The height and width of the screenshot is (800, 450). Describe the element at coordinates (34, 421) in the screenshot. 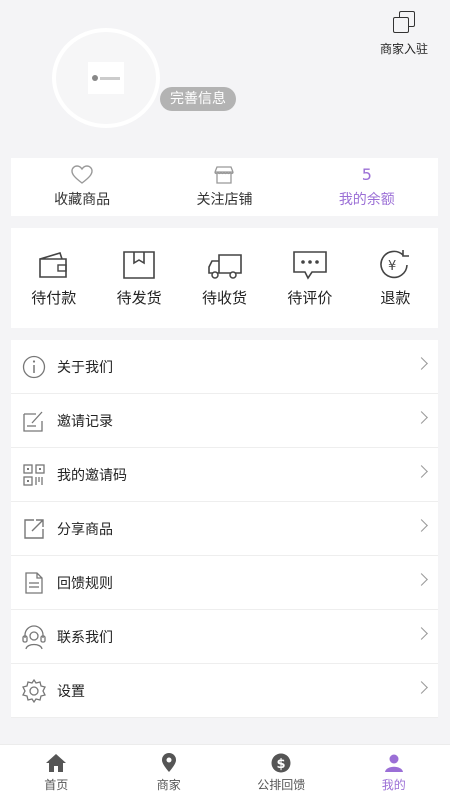

I see `edit-record-icon` at that location.